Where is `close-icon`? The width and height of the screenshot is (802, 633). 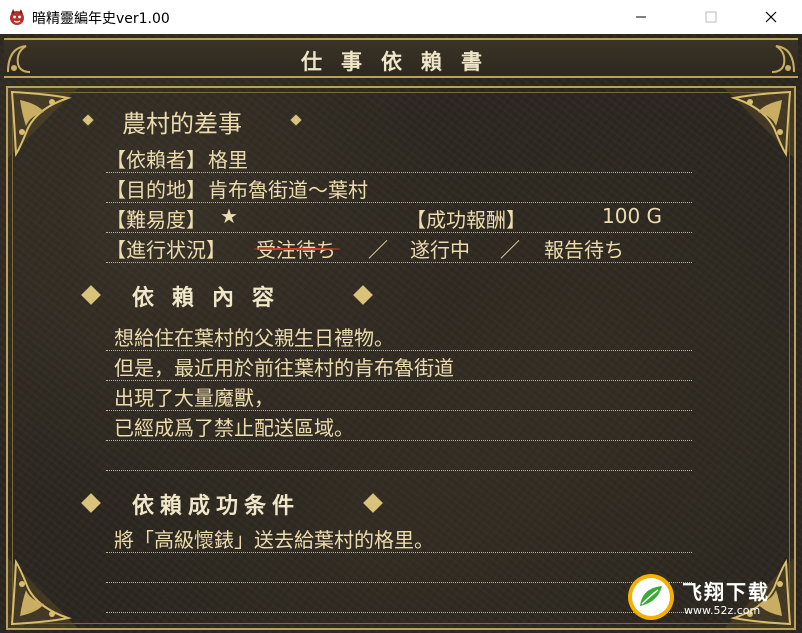 close-icon is located at coordinates (771, 17).